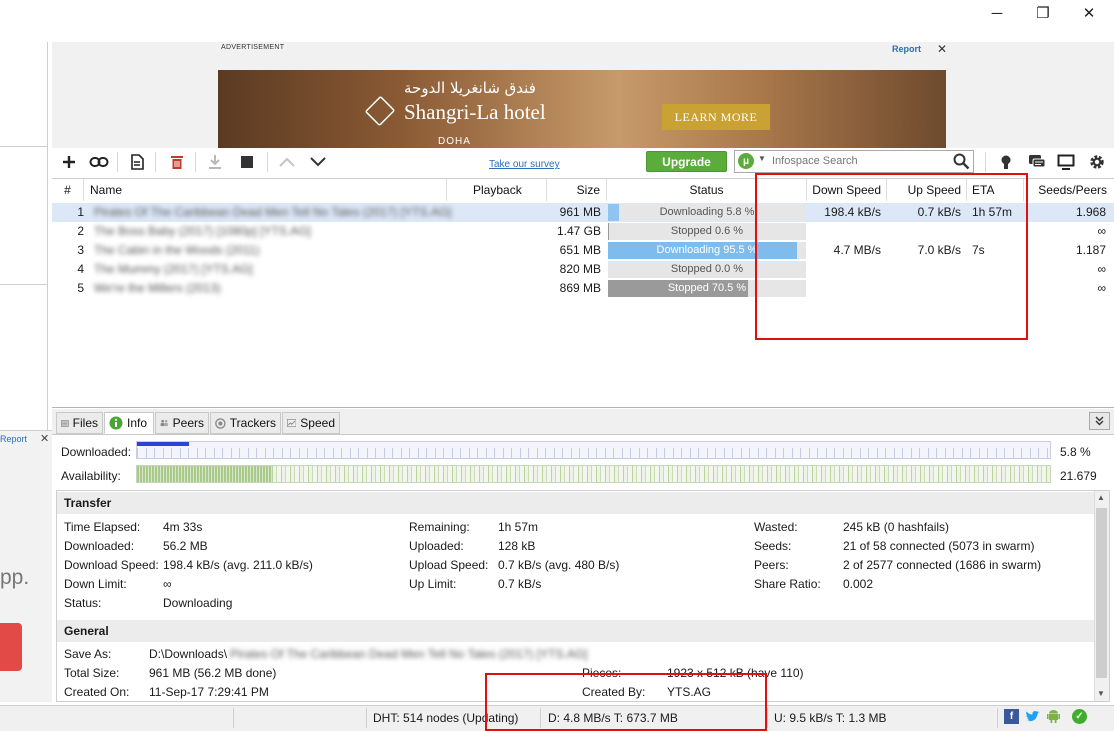 The width and height of the screenshot is (1114, 731). I want to click on ad-arabic-name: فندق شانغريلا الدوحة, so click(470, 88).